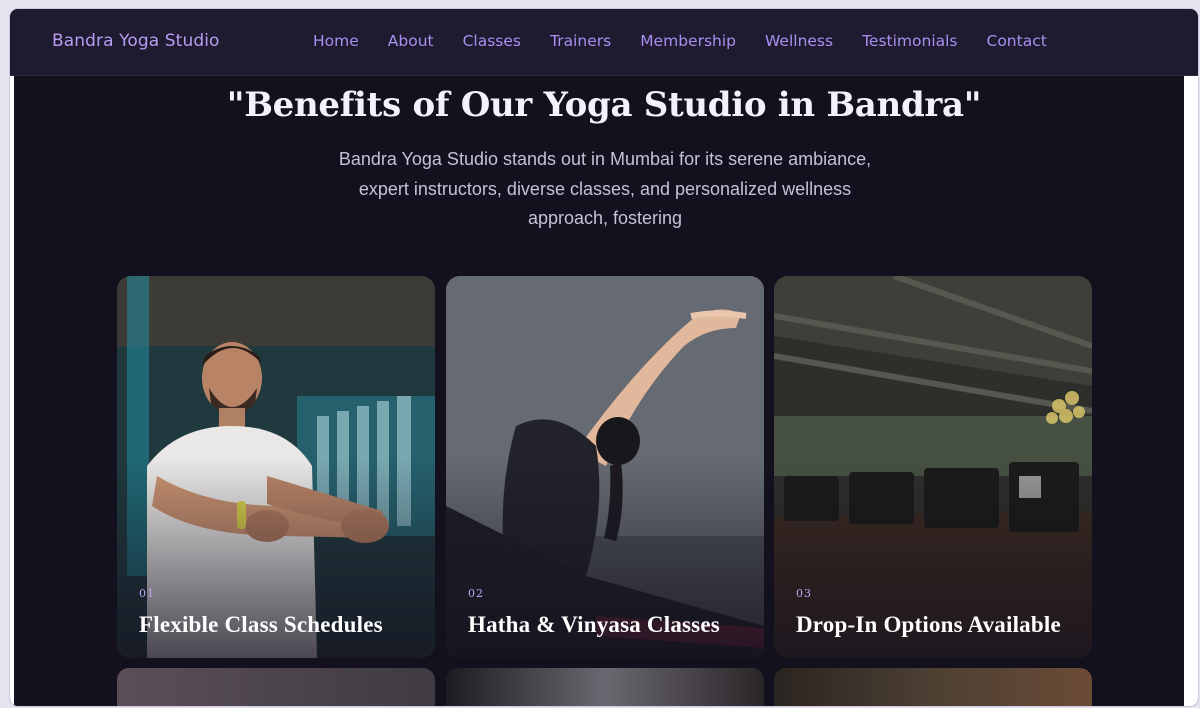 This screenshot has height=708, width=1200. Describe the element at coordinates (1017, 41) in the screenshot. I see `nav-link-contact: Contact` at that location.